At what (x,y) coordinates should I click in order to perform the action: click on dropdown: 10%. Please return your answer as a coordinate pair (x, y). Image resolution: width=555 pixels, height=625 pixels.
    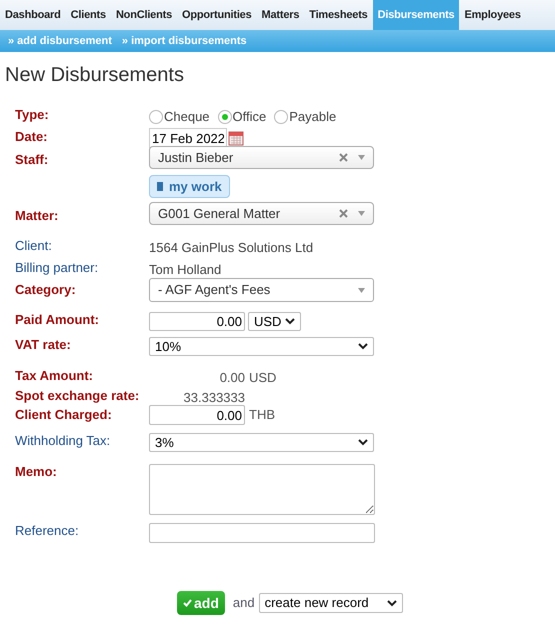
    Looking at the image, I should click on (261, 346).